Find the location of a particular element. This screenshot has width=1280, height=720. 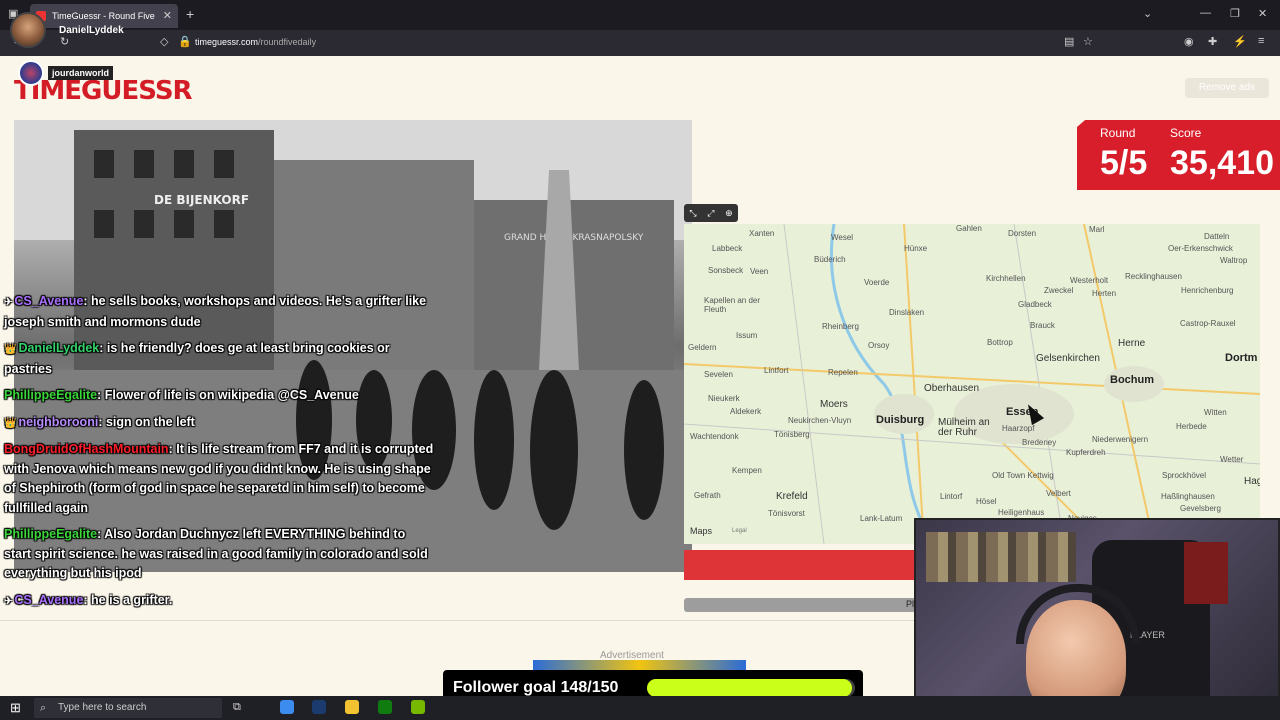

chat-message: 👑 neighborooni: sign on the left is located at coordinates (219, 423).